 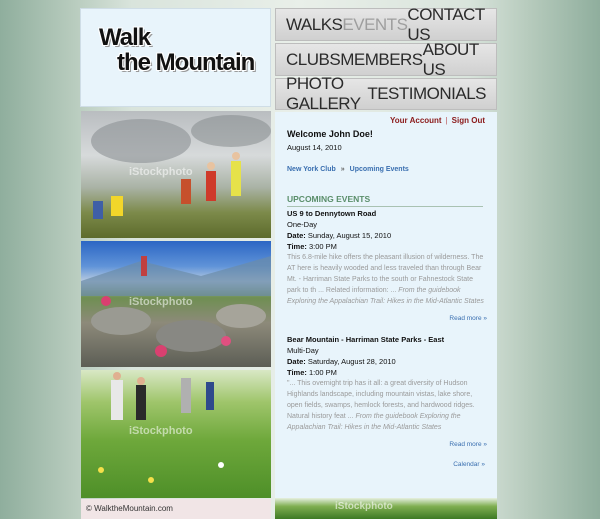 What do you see at coordinates (314, 147) in the screenshot?
I see `current-date: August 14, 2010` at bounding box center [314, 147].